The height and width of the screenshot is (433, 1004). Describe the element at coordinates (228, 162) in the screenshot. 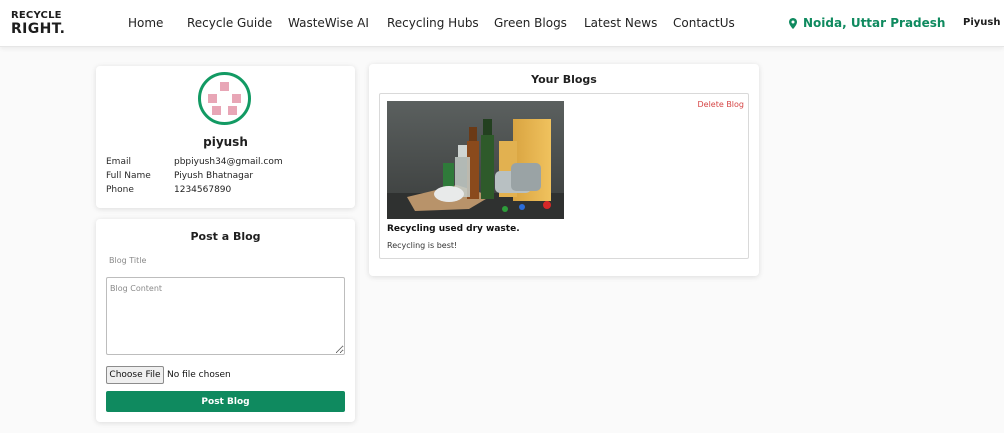

I see `email-value: pbpiyush34@gmail.com` at that location.